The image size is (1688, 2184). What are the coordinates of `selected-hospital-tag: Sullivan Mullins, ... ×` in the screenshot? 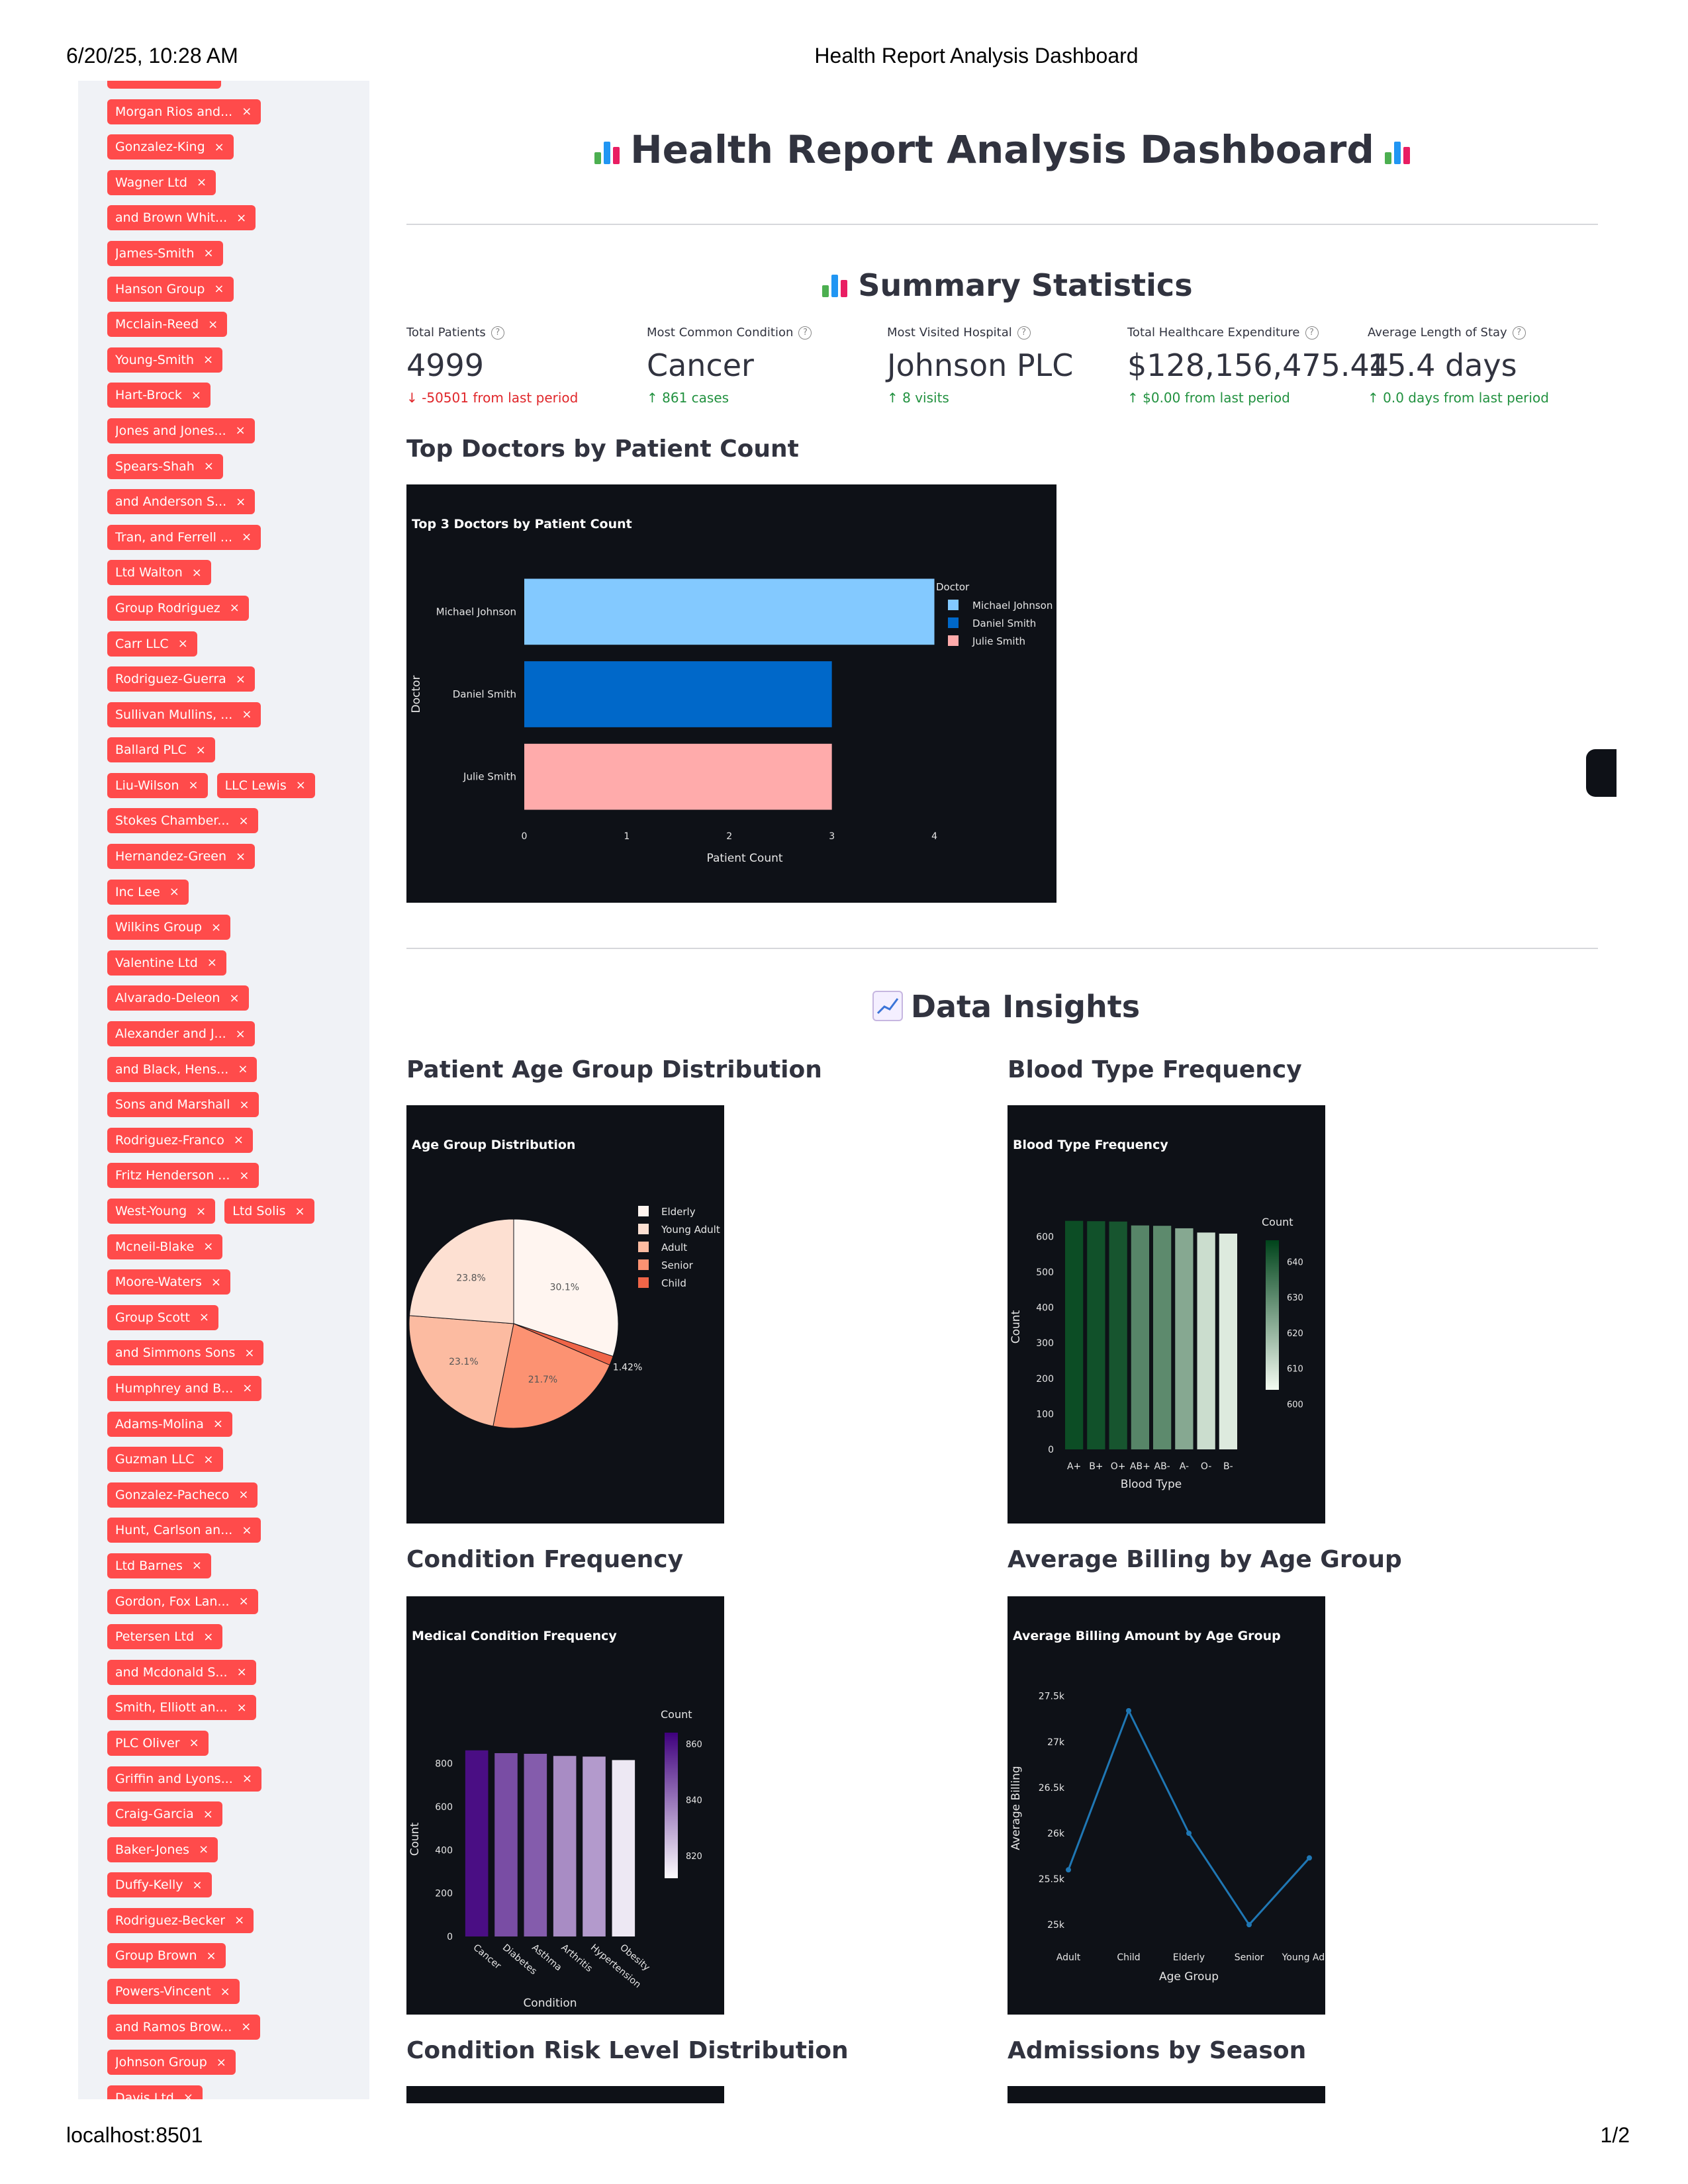 It's located at (184, 714).